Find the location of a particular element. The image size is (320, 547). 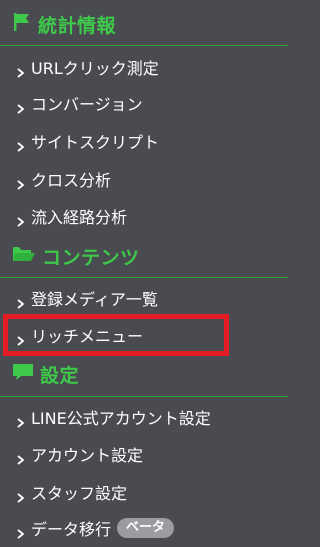

menu-item-label: アカウント設定 is located at coordinates (87, 455).